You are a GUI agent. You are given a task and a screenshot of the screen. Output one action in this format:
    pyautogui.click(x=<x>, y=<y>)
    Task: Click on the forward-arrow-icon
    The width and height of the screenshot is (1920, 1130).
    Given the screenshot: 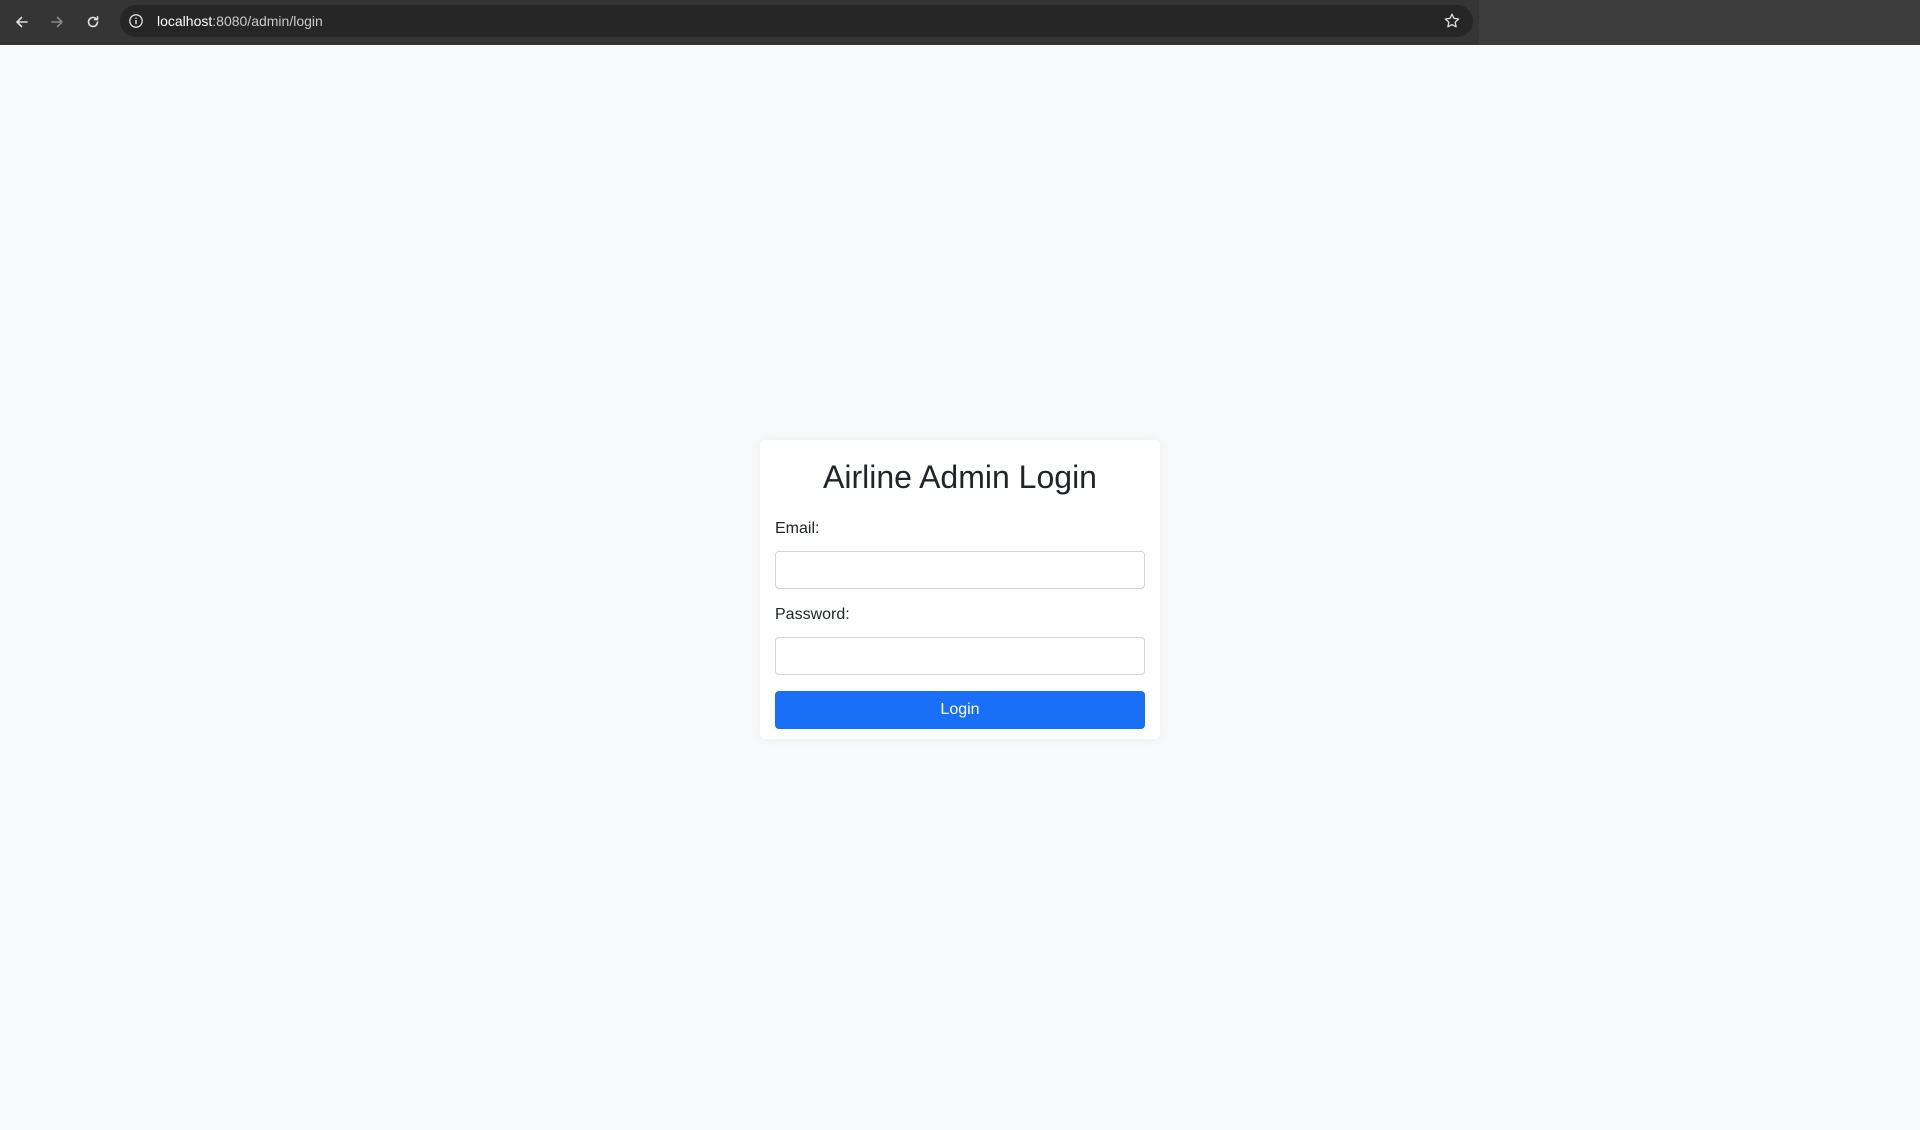 What is the action you would take?
    pyautogui.click(x=57, y=22)
    